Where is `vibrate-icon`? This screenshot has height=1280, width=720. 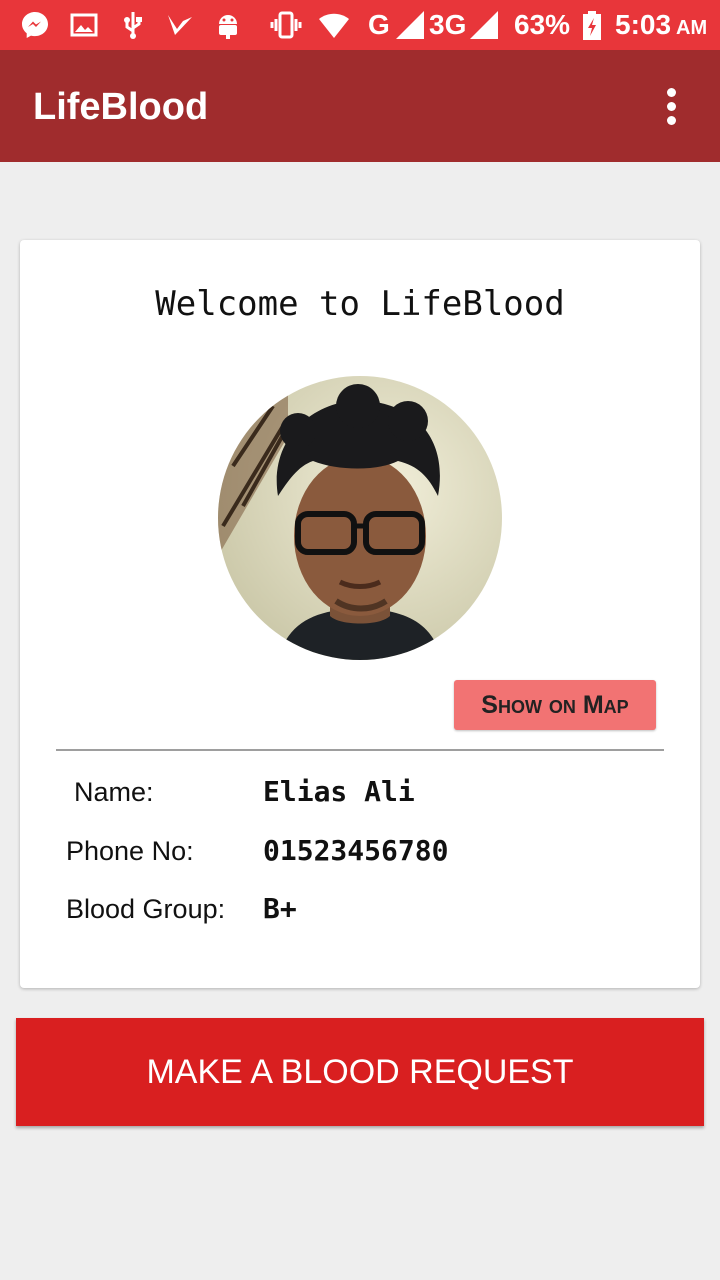 vibrate-icon is located at coordinates (286, 25).